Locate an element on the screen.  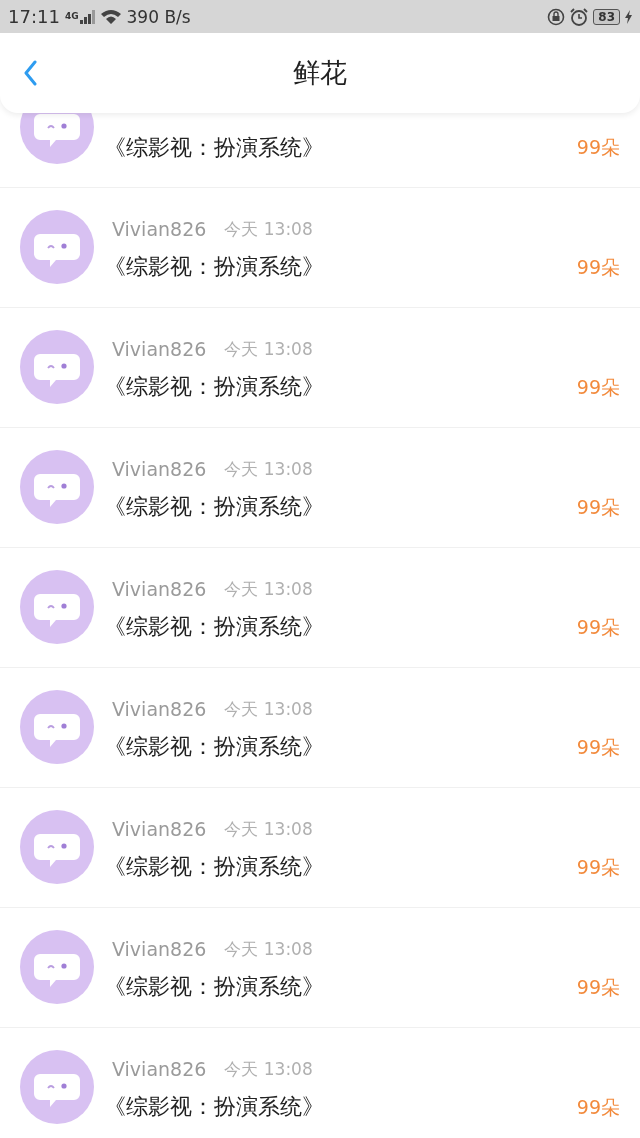
list-item: 《综影视：扮演系统》 99朵 is located at coordinates (320, 150).